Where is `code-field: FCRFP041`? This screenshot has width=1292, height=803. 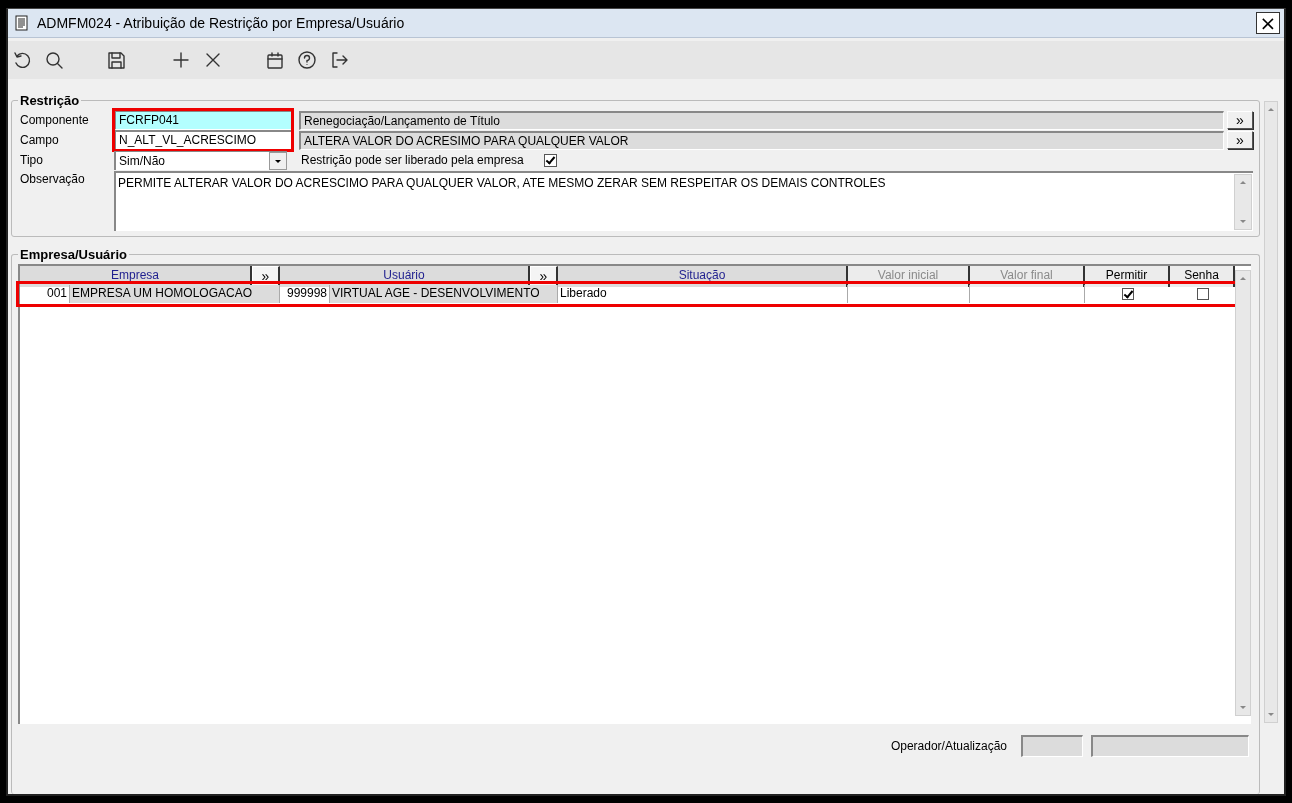
code-field: FCRFP041 is located at coordinates (203, 120).